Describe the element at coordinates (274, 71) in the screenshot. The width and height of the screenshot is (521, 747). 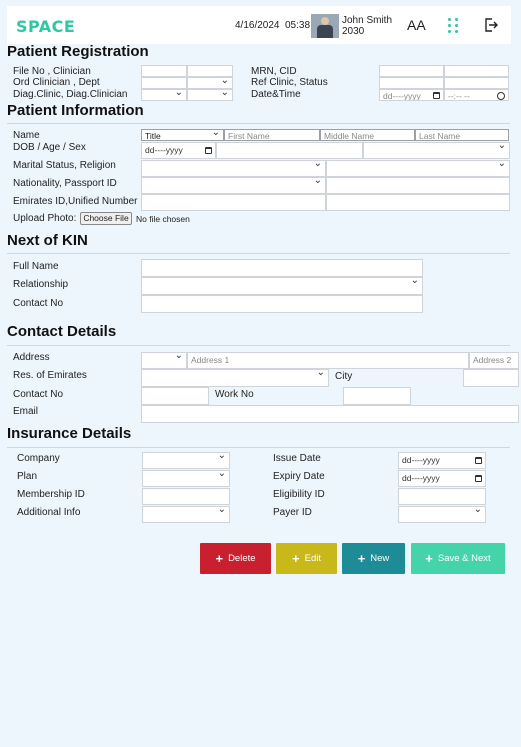
I see `mrn-cid-label: MRN, CID` at that location.